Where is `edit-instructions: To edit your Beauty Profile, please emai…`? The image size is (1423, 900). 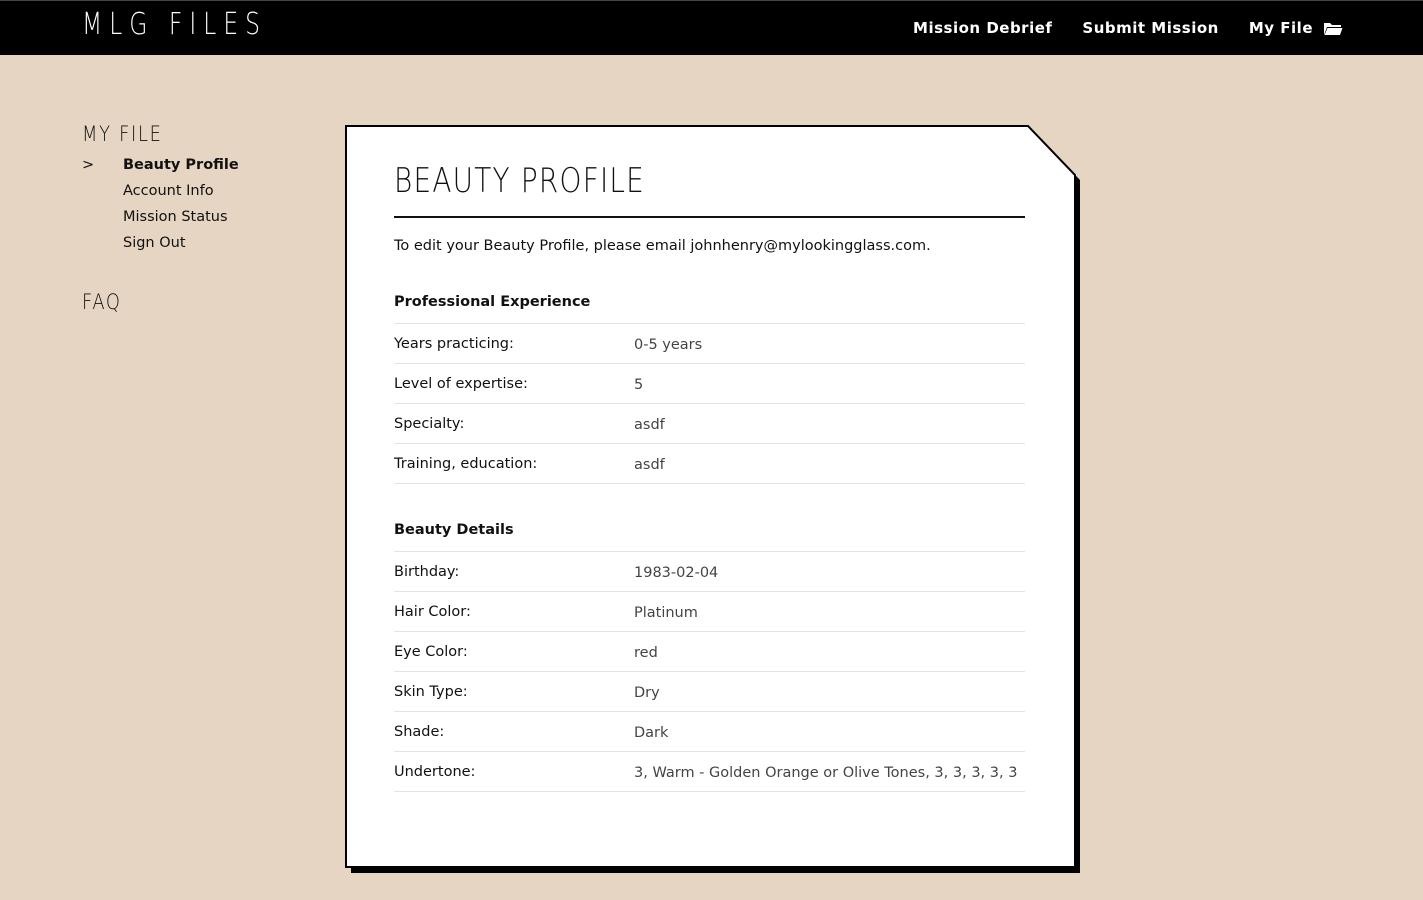
edit-instructions: To edit your Beauty Profile, please emai… is located at coordinates (662, 246).